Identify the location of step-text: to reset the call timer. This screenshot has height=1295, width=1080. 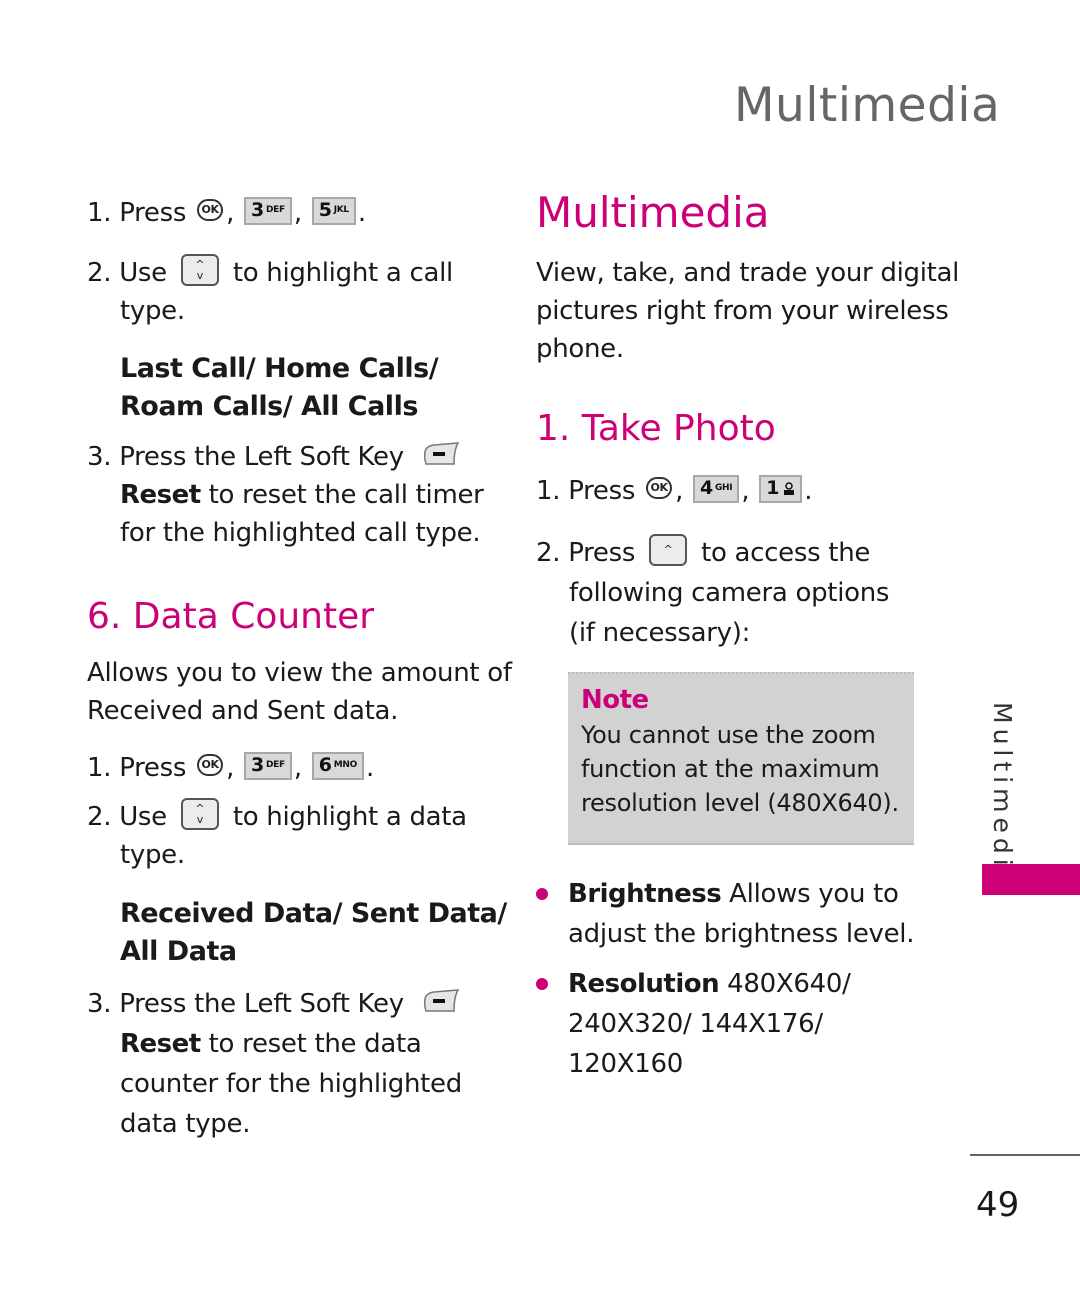
(342, 495).